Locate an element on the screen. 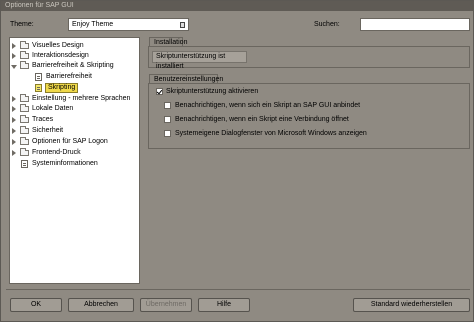 This screenshot has height=322, width=474. title-bar: Optionen für SAP GUI is located at coordinates (237, 6).